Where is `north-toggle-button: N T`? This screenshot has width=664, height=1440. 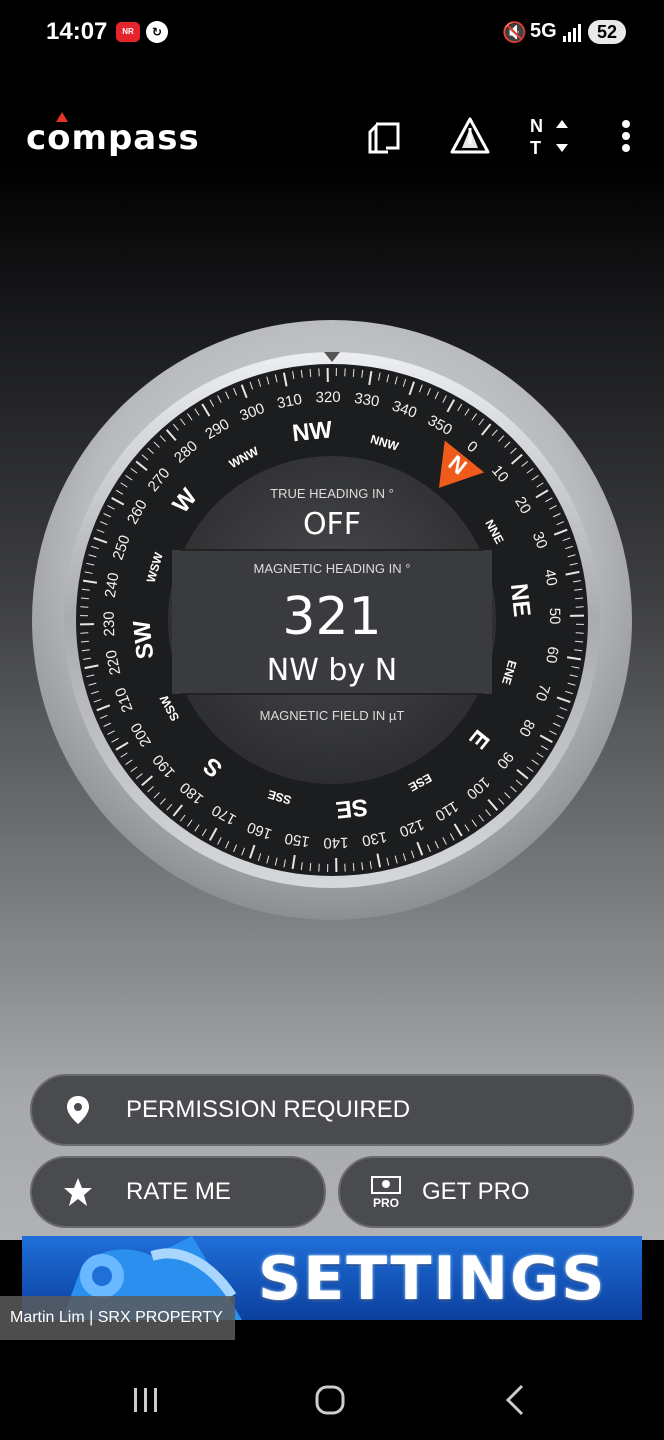 north-toggle-button: N T is located at coordinates (550, 136).